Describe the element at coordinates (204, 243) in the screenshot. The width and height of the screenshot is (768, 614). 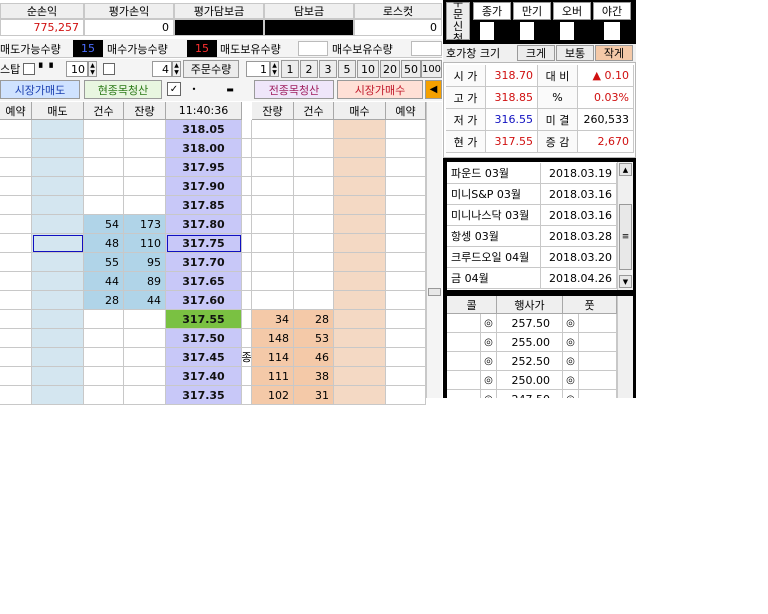
I see `price-cell: 317.75` at that location.